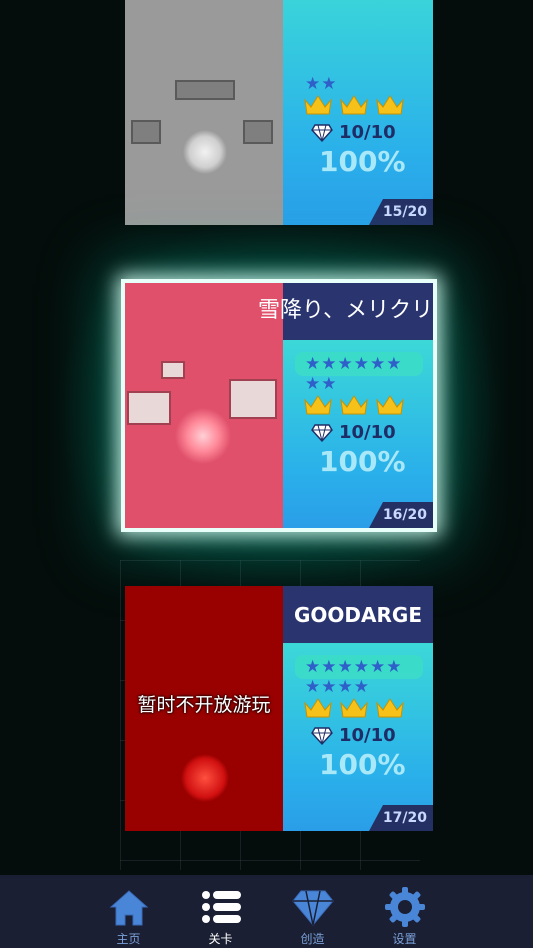  What do you see at coordinates (337, 687) in the screenshot?
I see `star-rating-extra: ★★★★` at bounding box center [337, 687].